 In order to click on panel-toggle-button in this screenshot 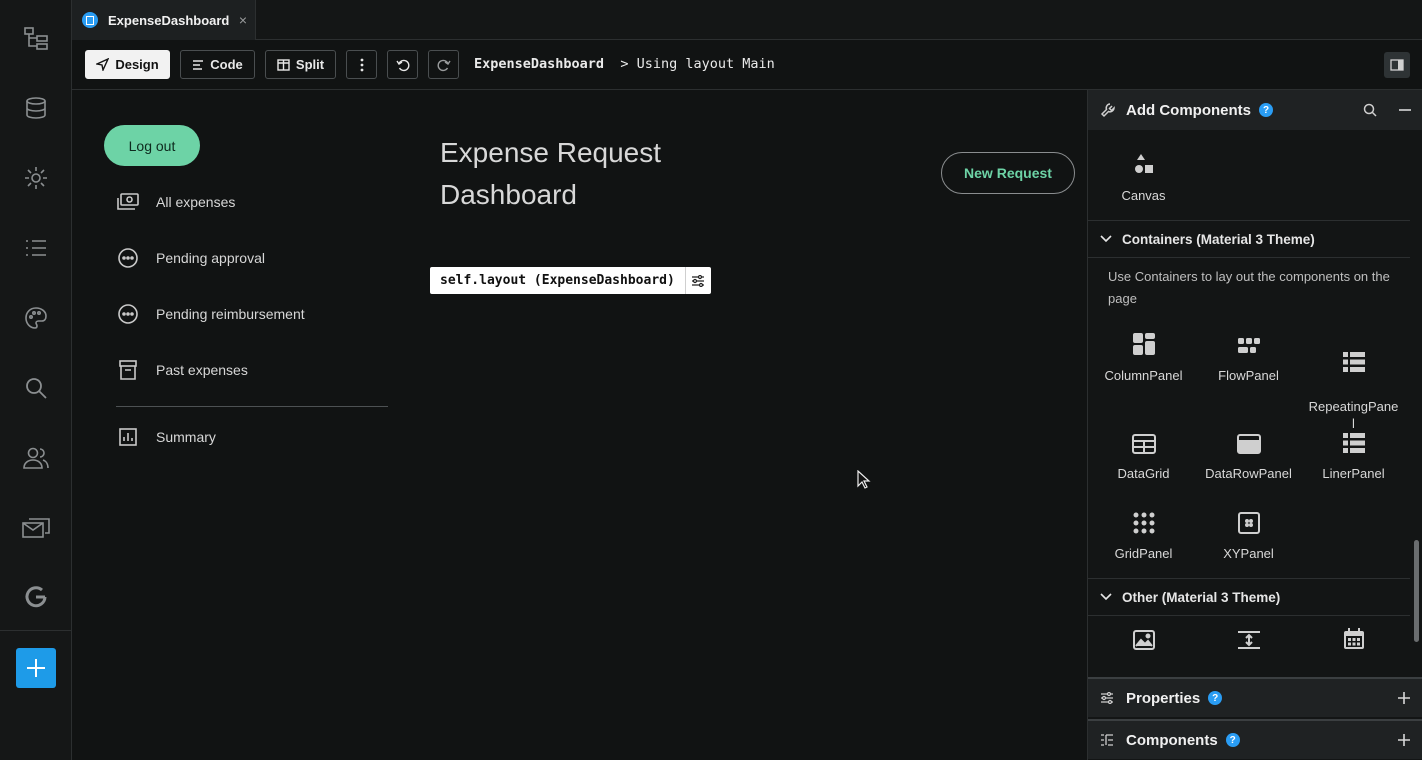, I will do `click(1397, 65)`.